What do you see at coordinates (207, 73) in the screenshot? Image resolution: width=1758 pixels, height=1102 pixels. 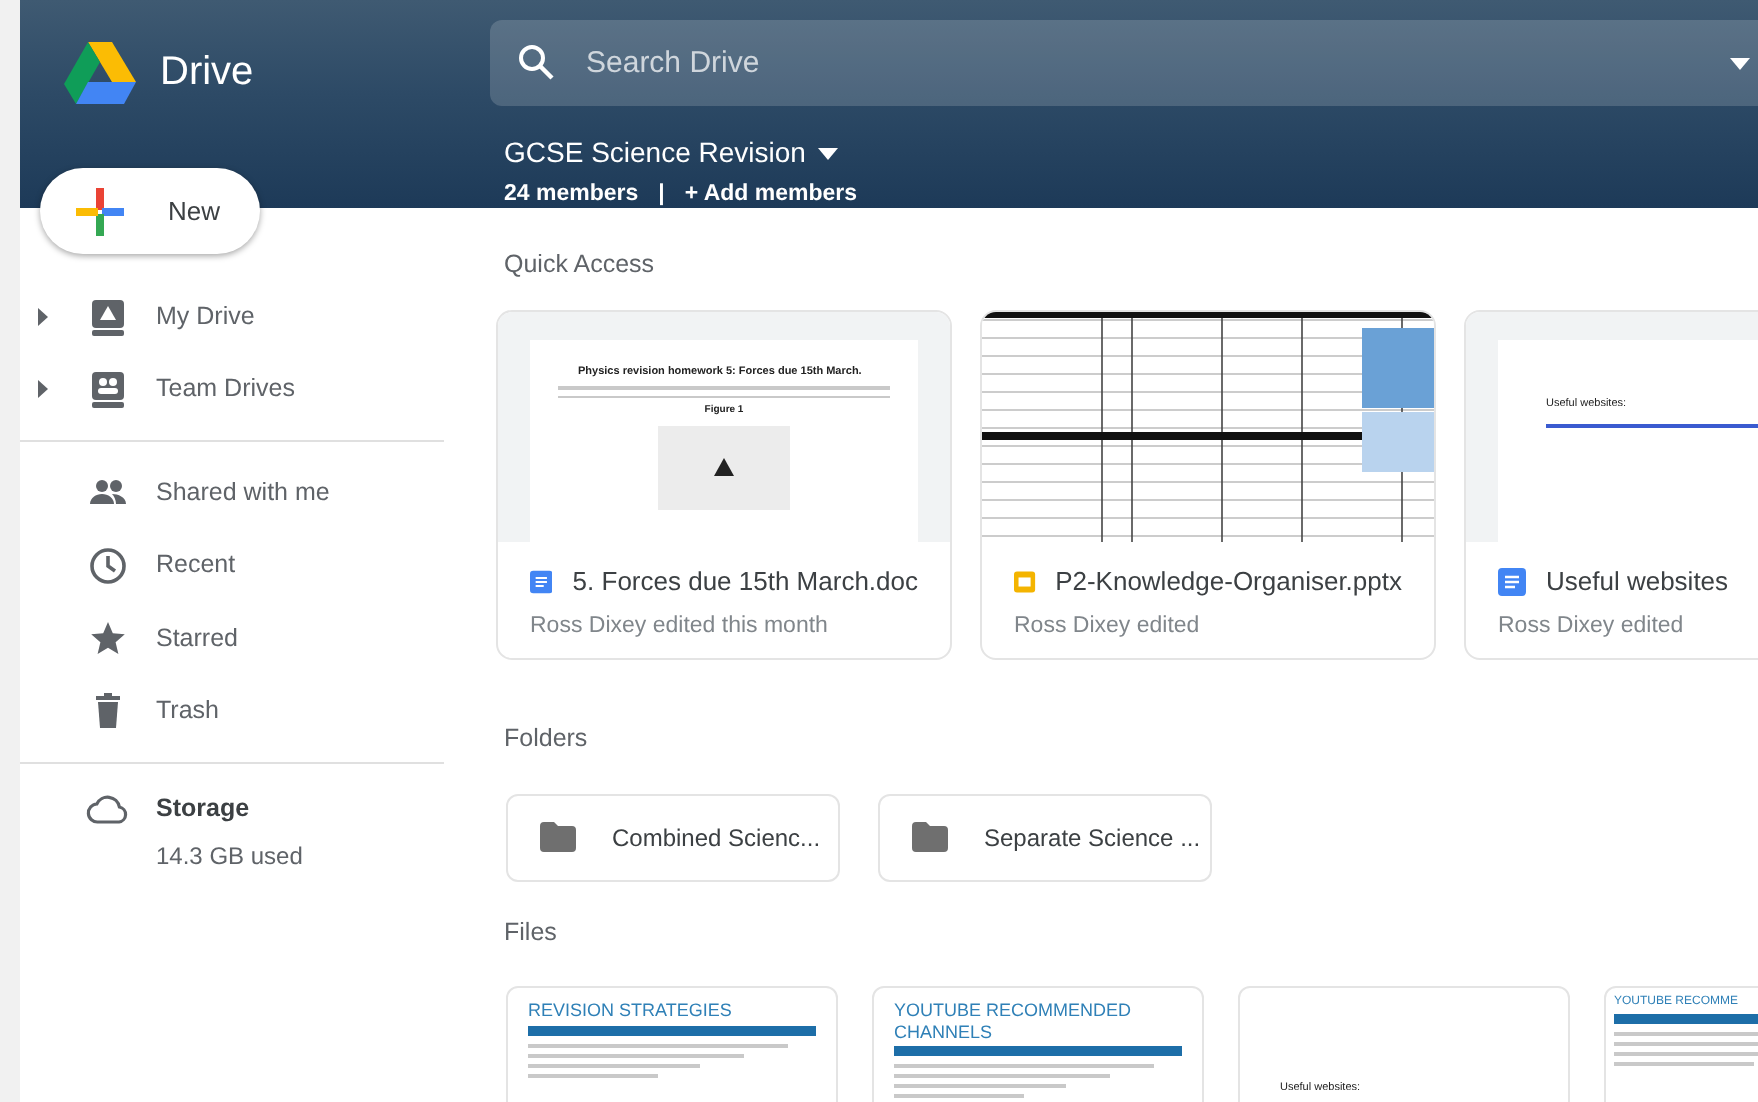 I see `app-name: Drive` at bounding box center [207, 73].